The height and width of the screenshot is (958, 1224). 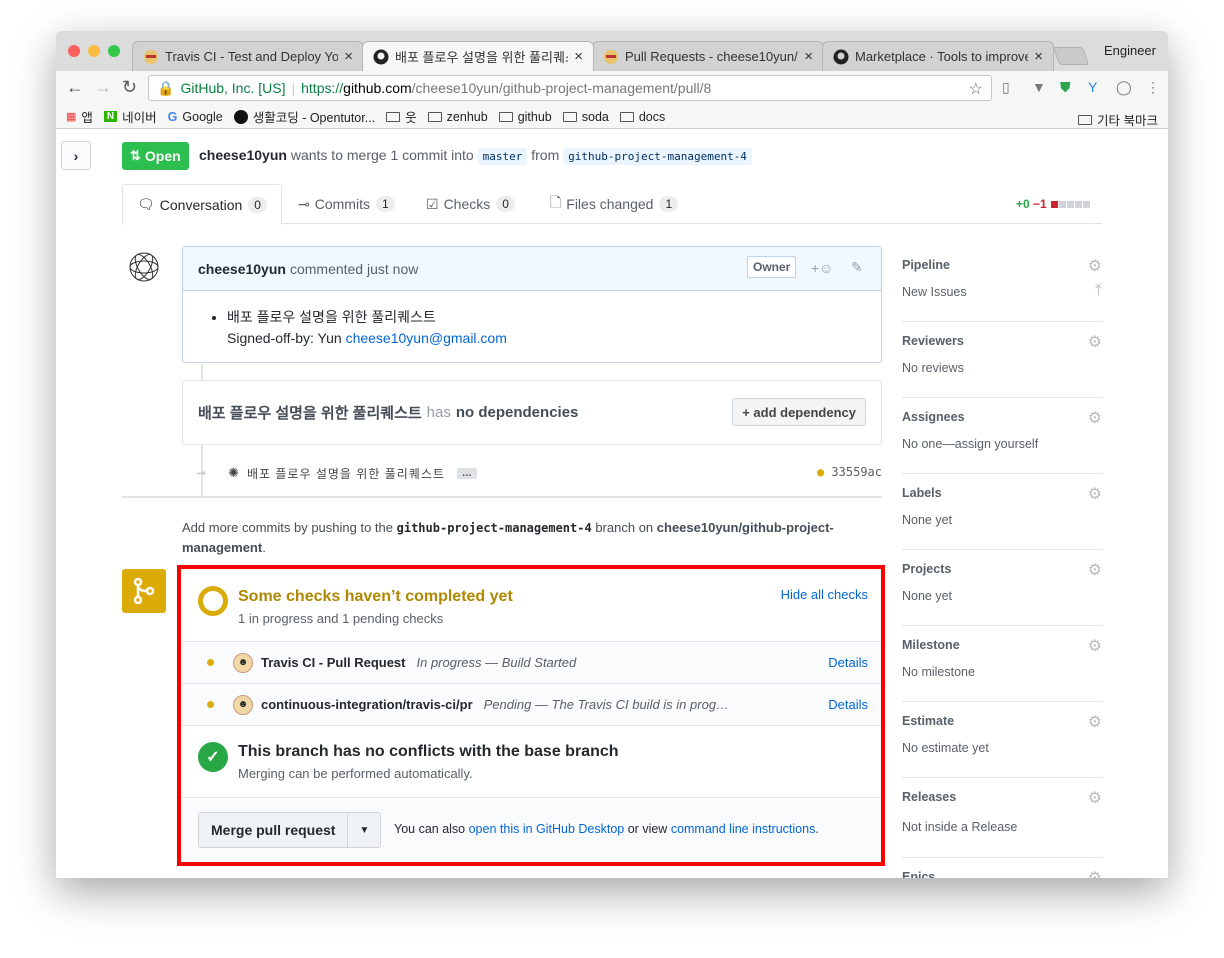 I want to click on tab-title: Pull Requests - cheese10yun/g, so click(x=712, y=56).